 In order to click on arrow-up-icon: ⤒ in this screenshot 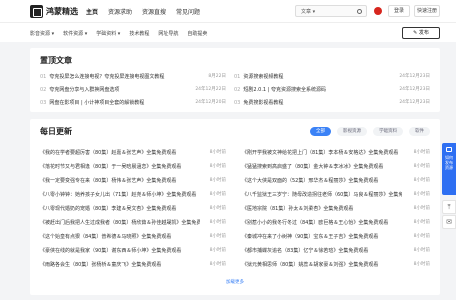, I will do `click(449, 207)`.